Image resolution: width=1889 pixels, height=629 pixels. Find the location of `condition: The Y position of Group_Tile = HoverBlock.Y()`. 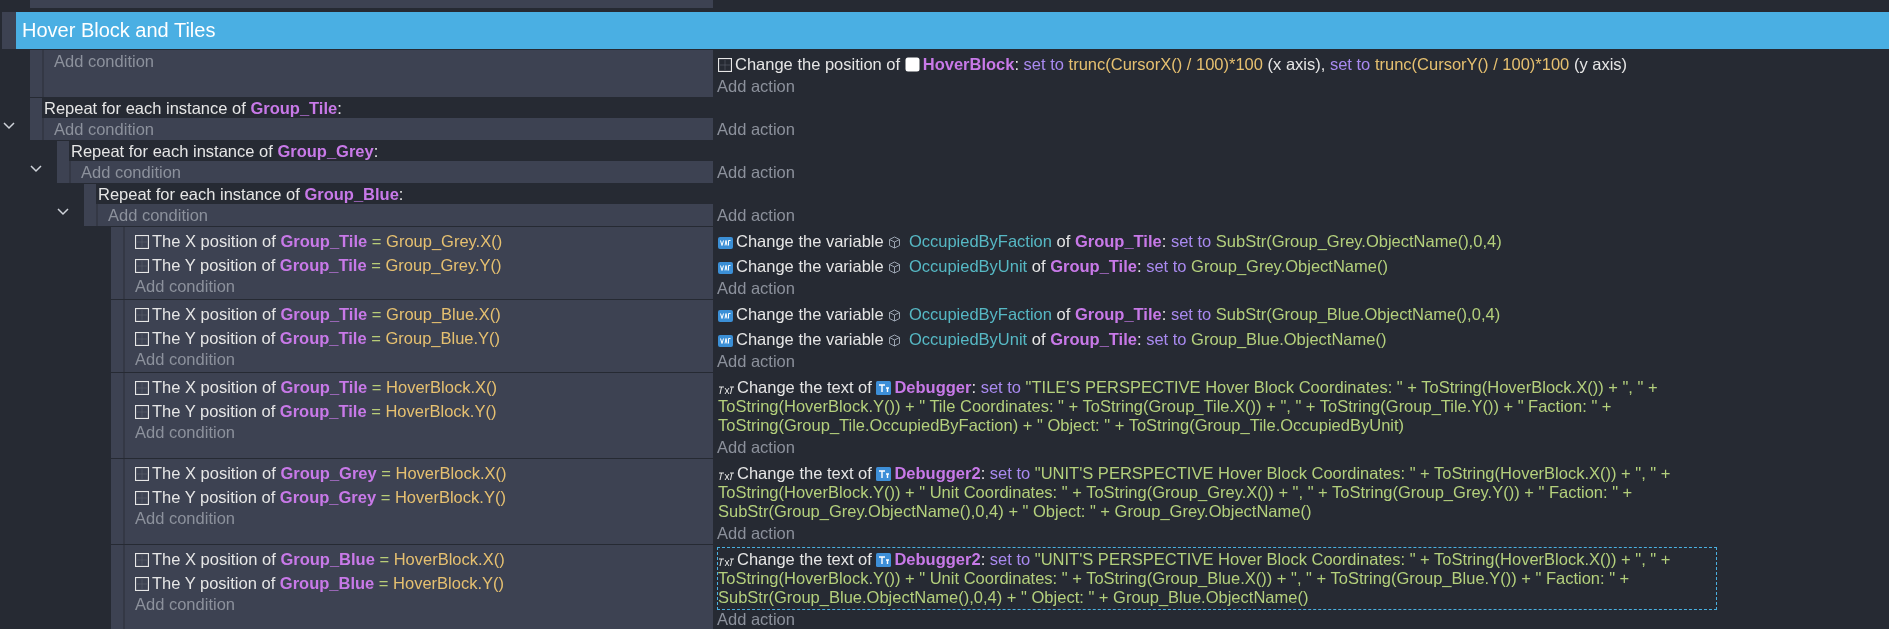

condition: The Y position of Group_Tile = HoverBlock.Y() is located at coordinates (424, 411).